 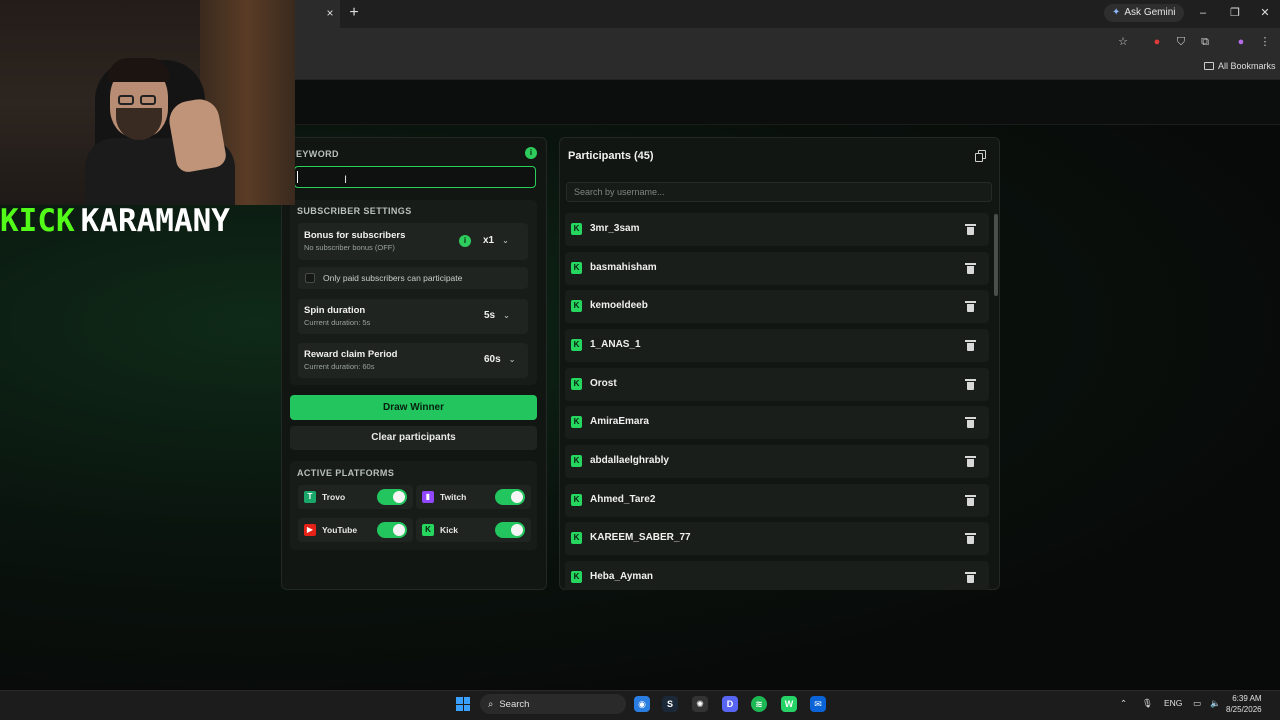 I want to click on extension-red-icon: ●, so click(x=1157, y=42).